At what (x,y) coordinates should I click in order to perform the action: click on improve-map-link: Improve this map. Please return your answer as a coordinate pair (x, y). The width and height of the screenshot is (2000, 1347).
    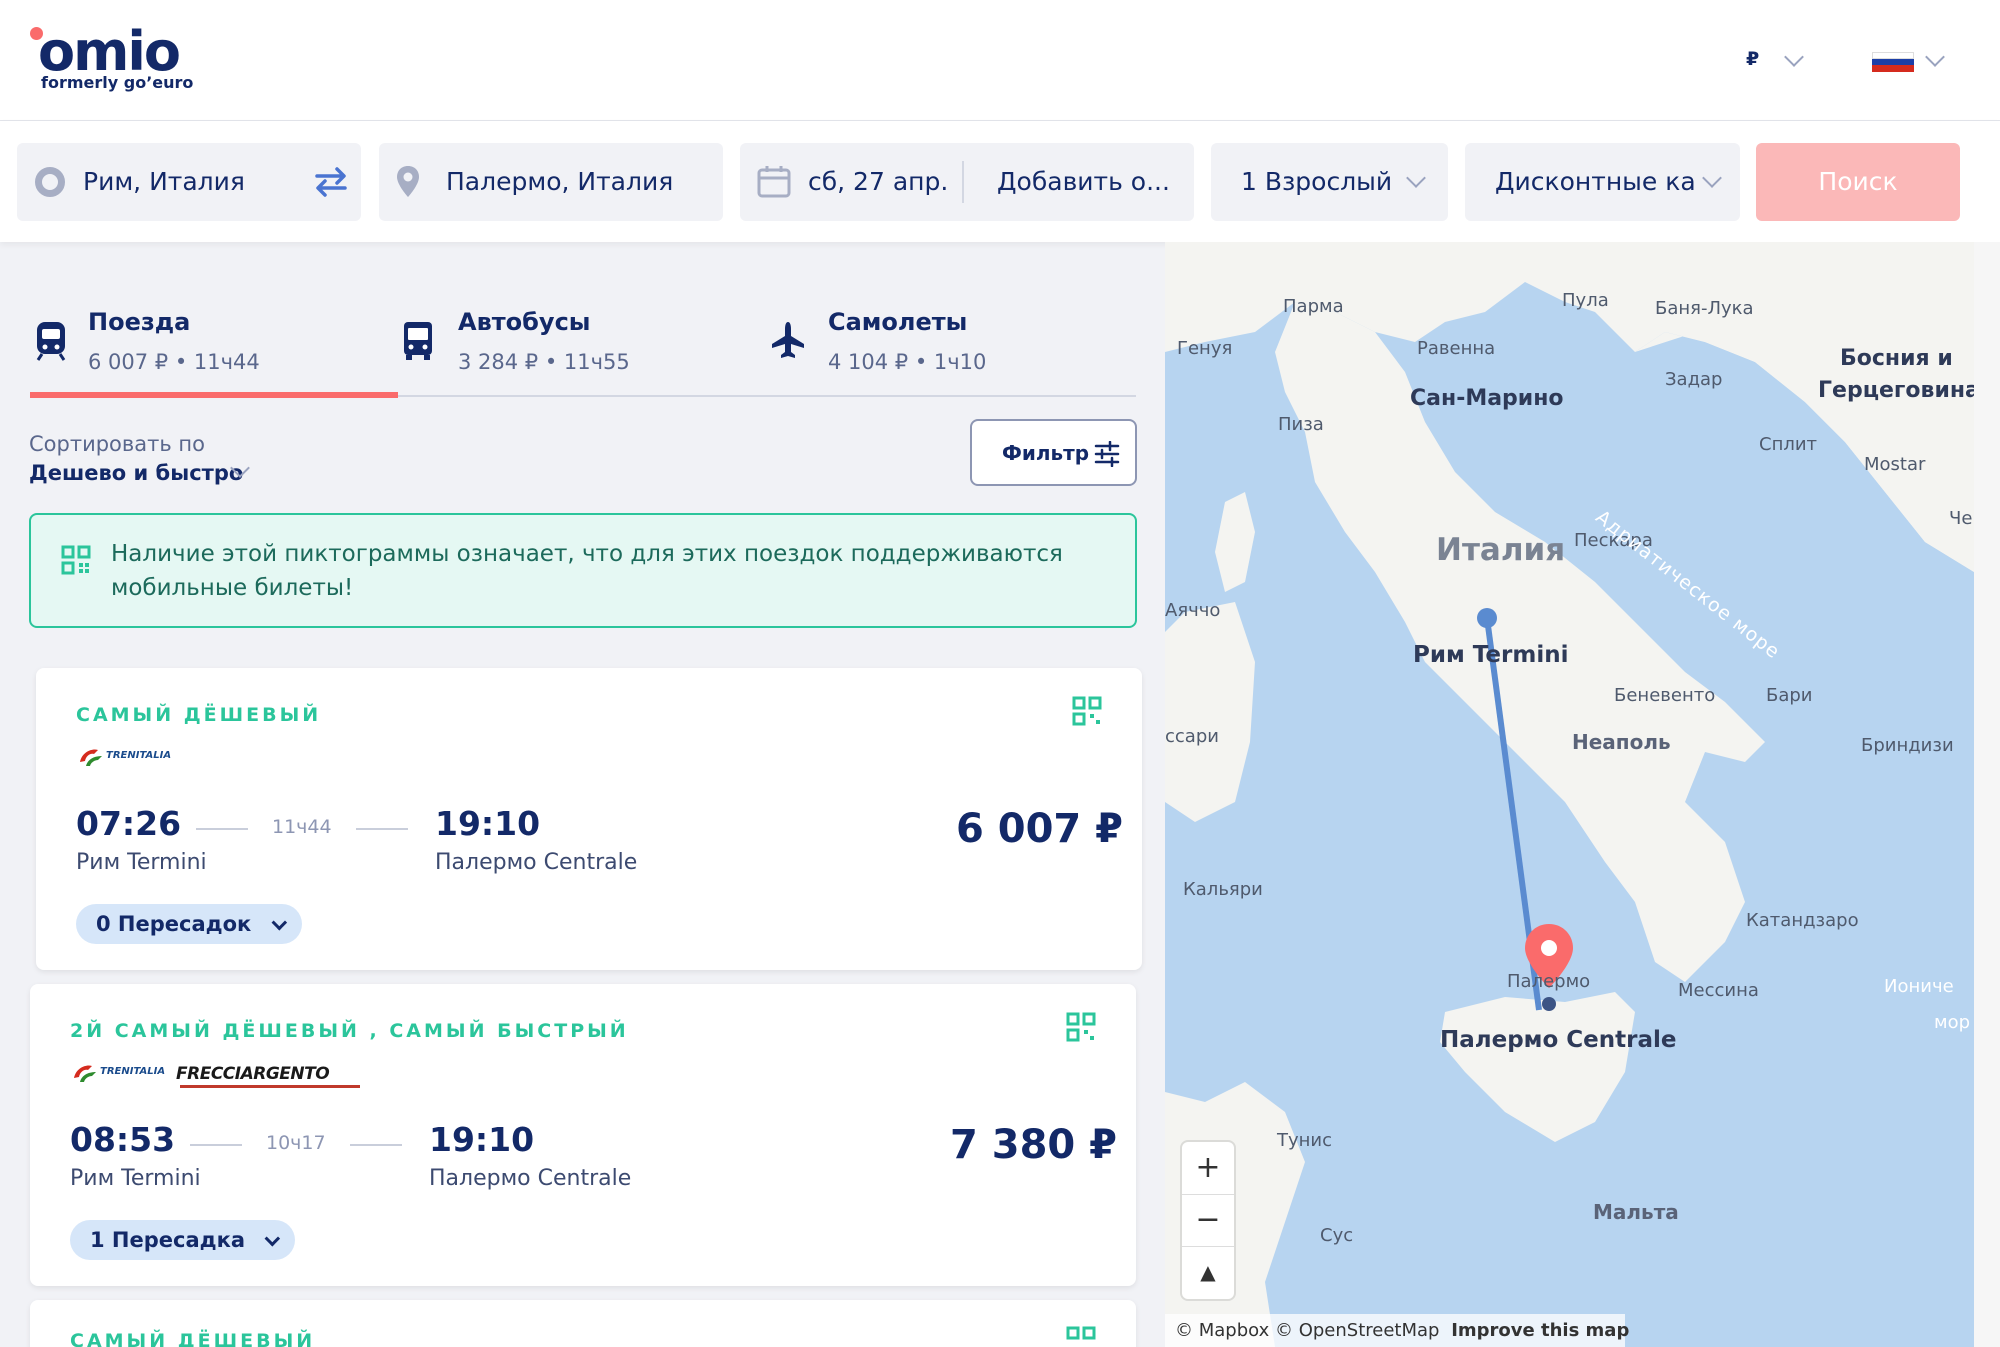
    Looking at the image, I should click on (1540, 1330).